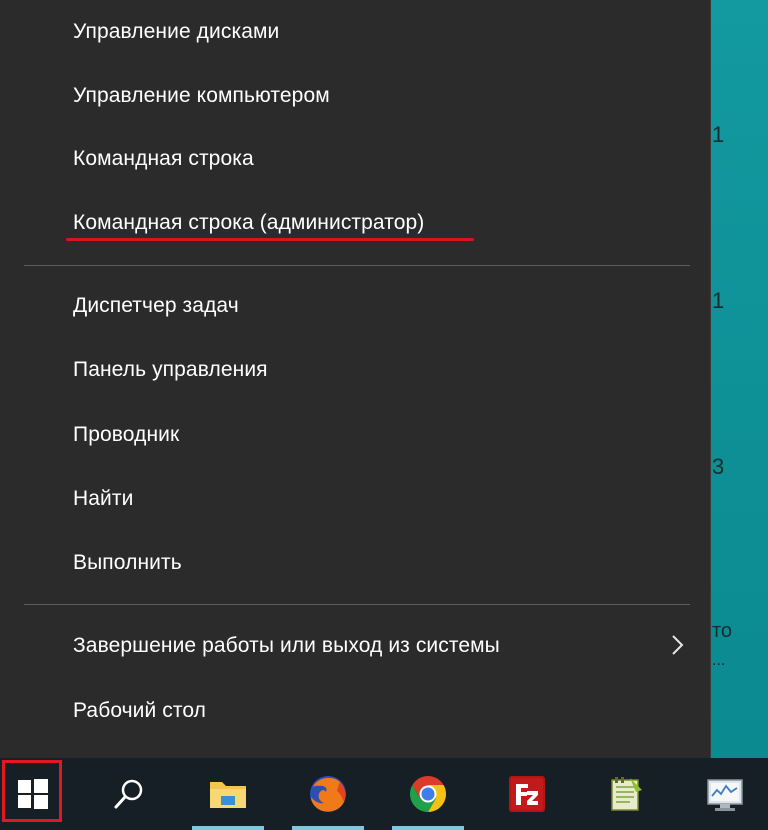  Describe the element at coordinates (126, 434) in the screenshot. I see `menu-item-label: Проводник` at that location.